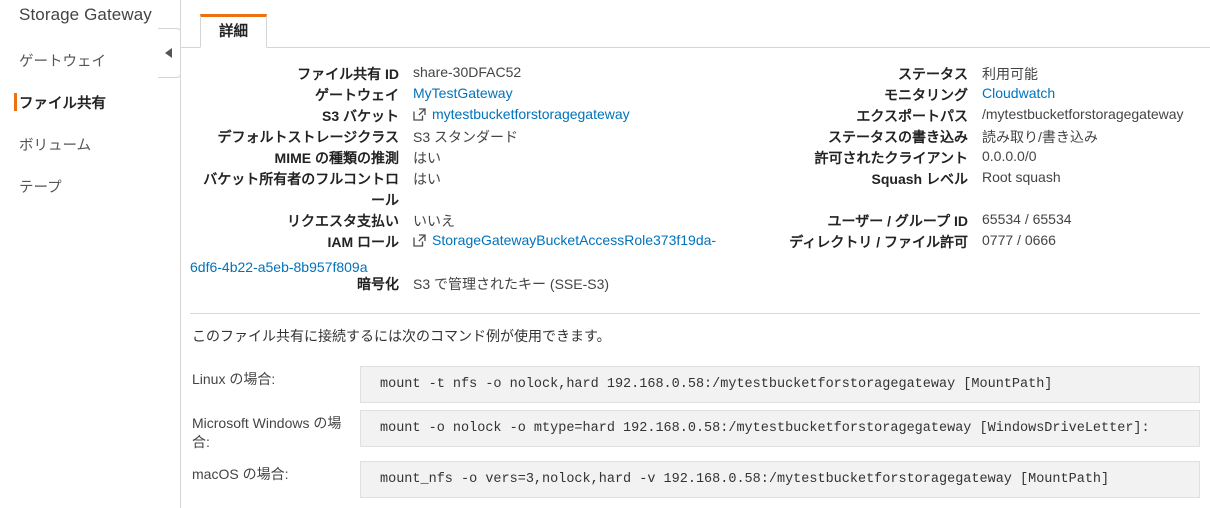 The height and width of the screenshot is (508, 1210). I want to click on sidebar-item-volume: ボリューム, so click(90, 147).